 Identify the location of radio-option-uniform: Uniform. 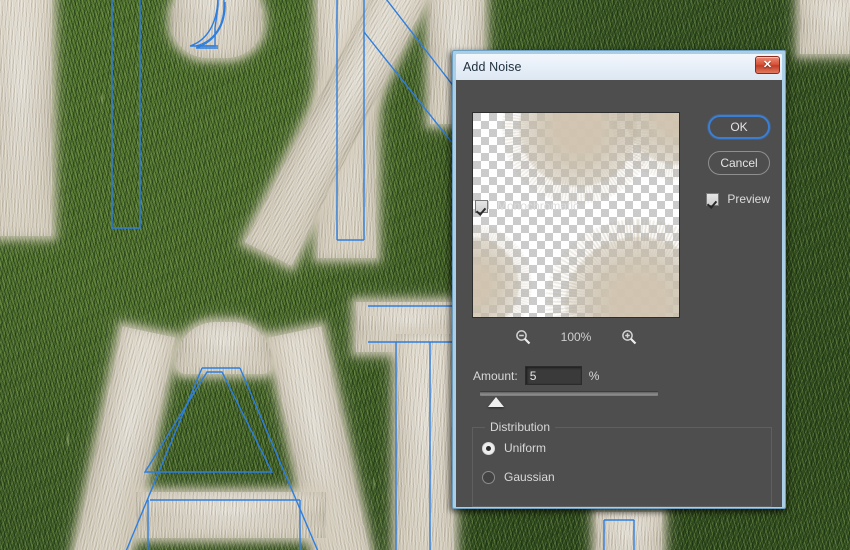
(514, 448).